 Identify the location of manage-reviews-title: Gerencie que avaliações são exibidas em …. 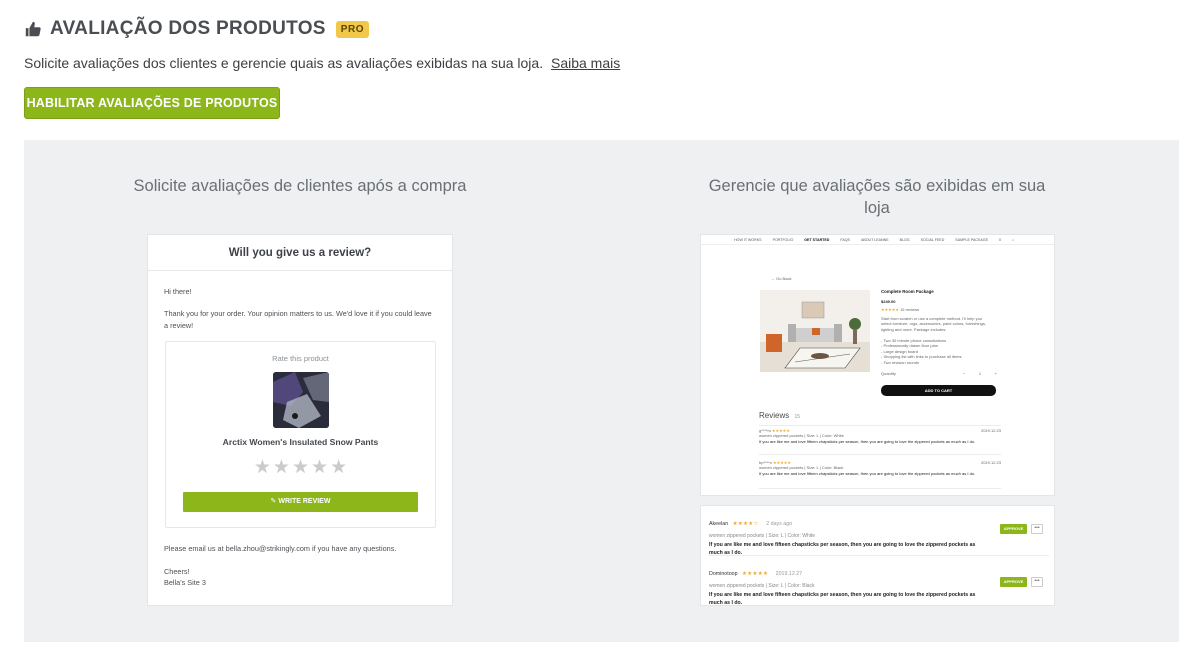
(877, 197).